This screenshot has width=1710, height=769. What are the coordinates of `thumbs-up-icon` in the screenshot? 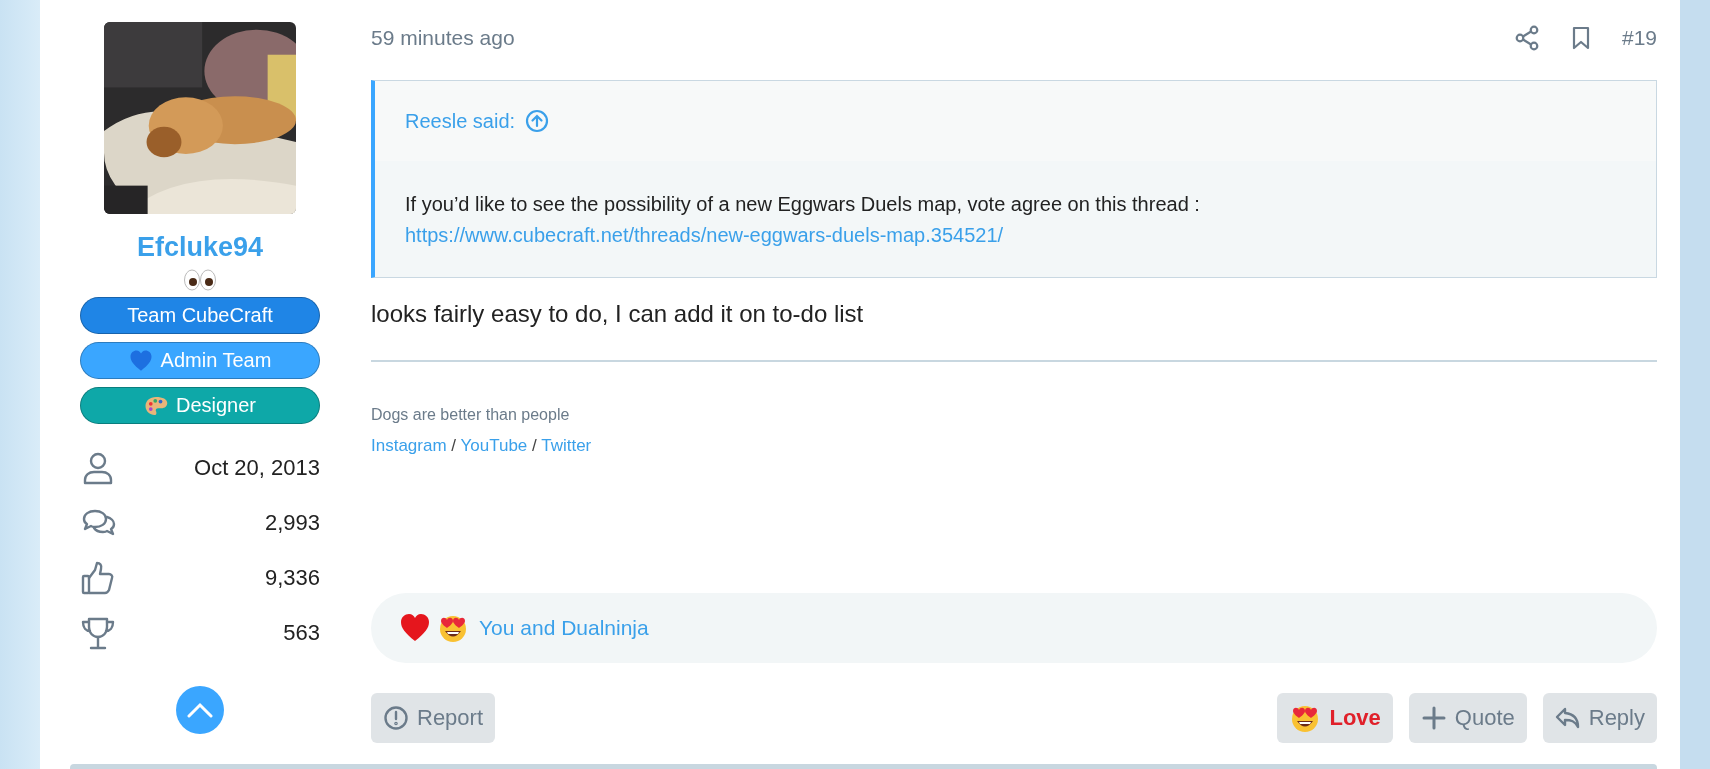 It's located at (98, 577).